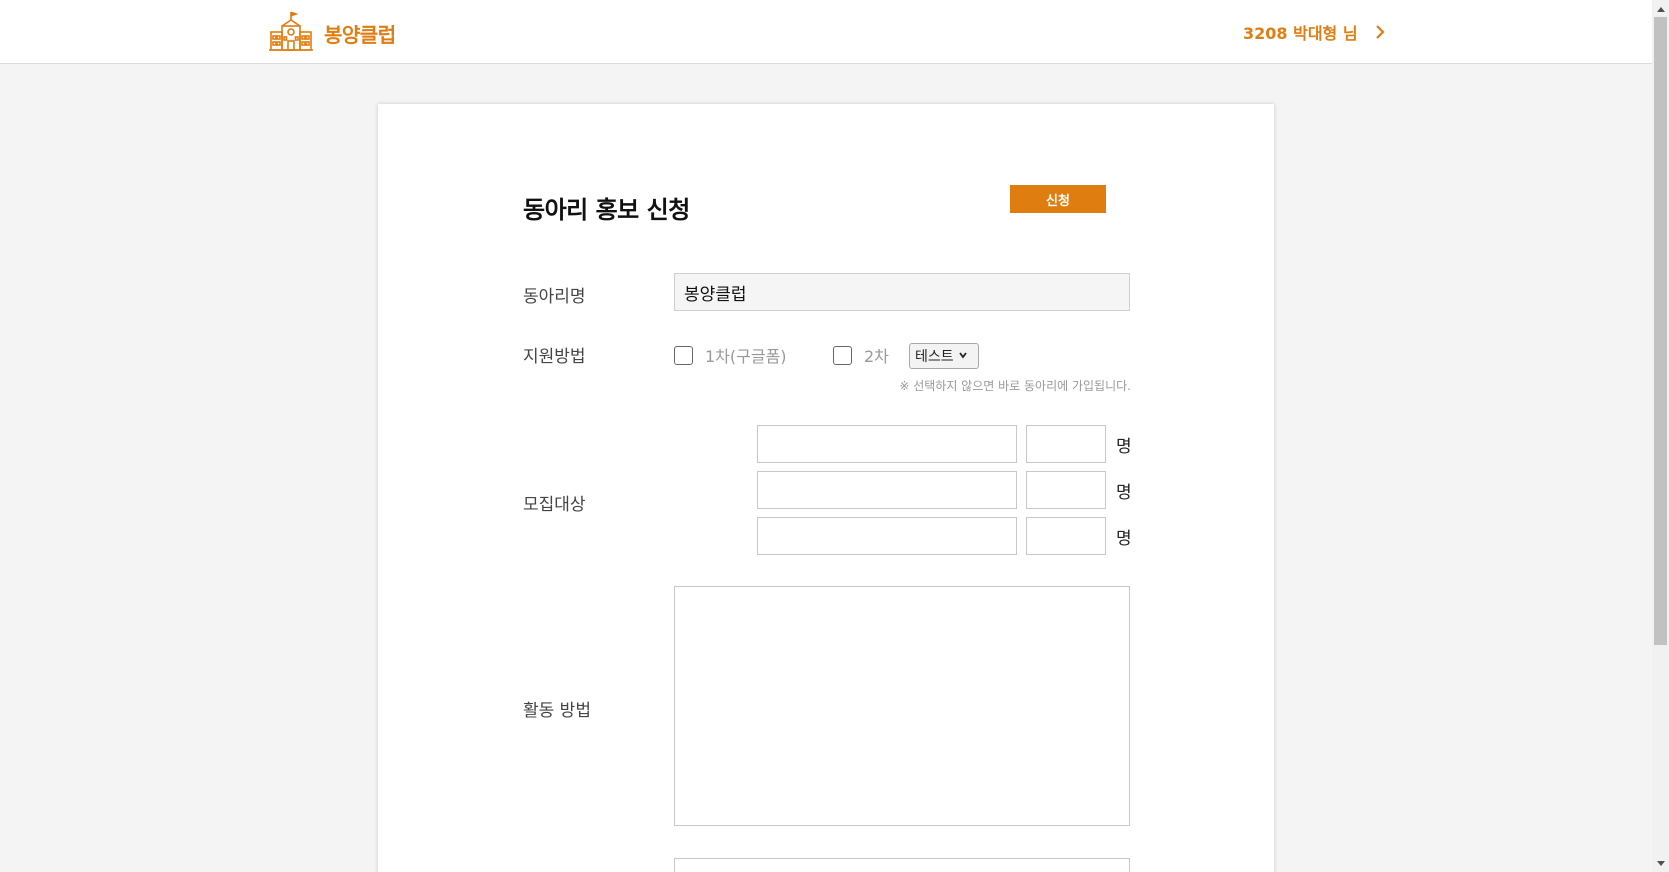  I want to click on next-field-input, so click(902, 865).